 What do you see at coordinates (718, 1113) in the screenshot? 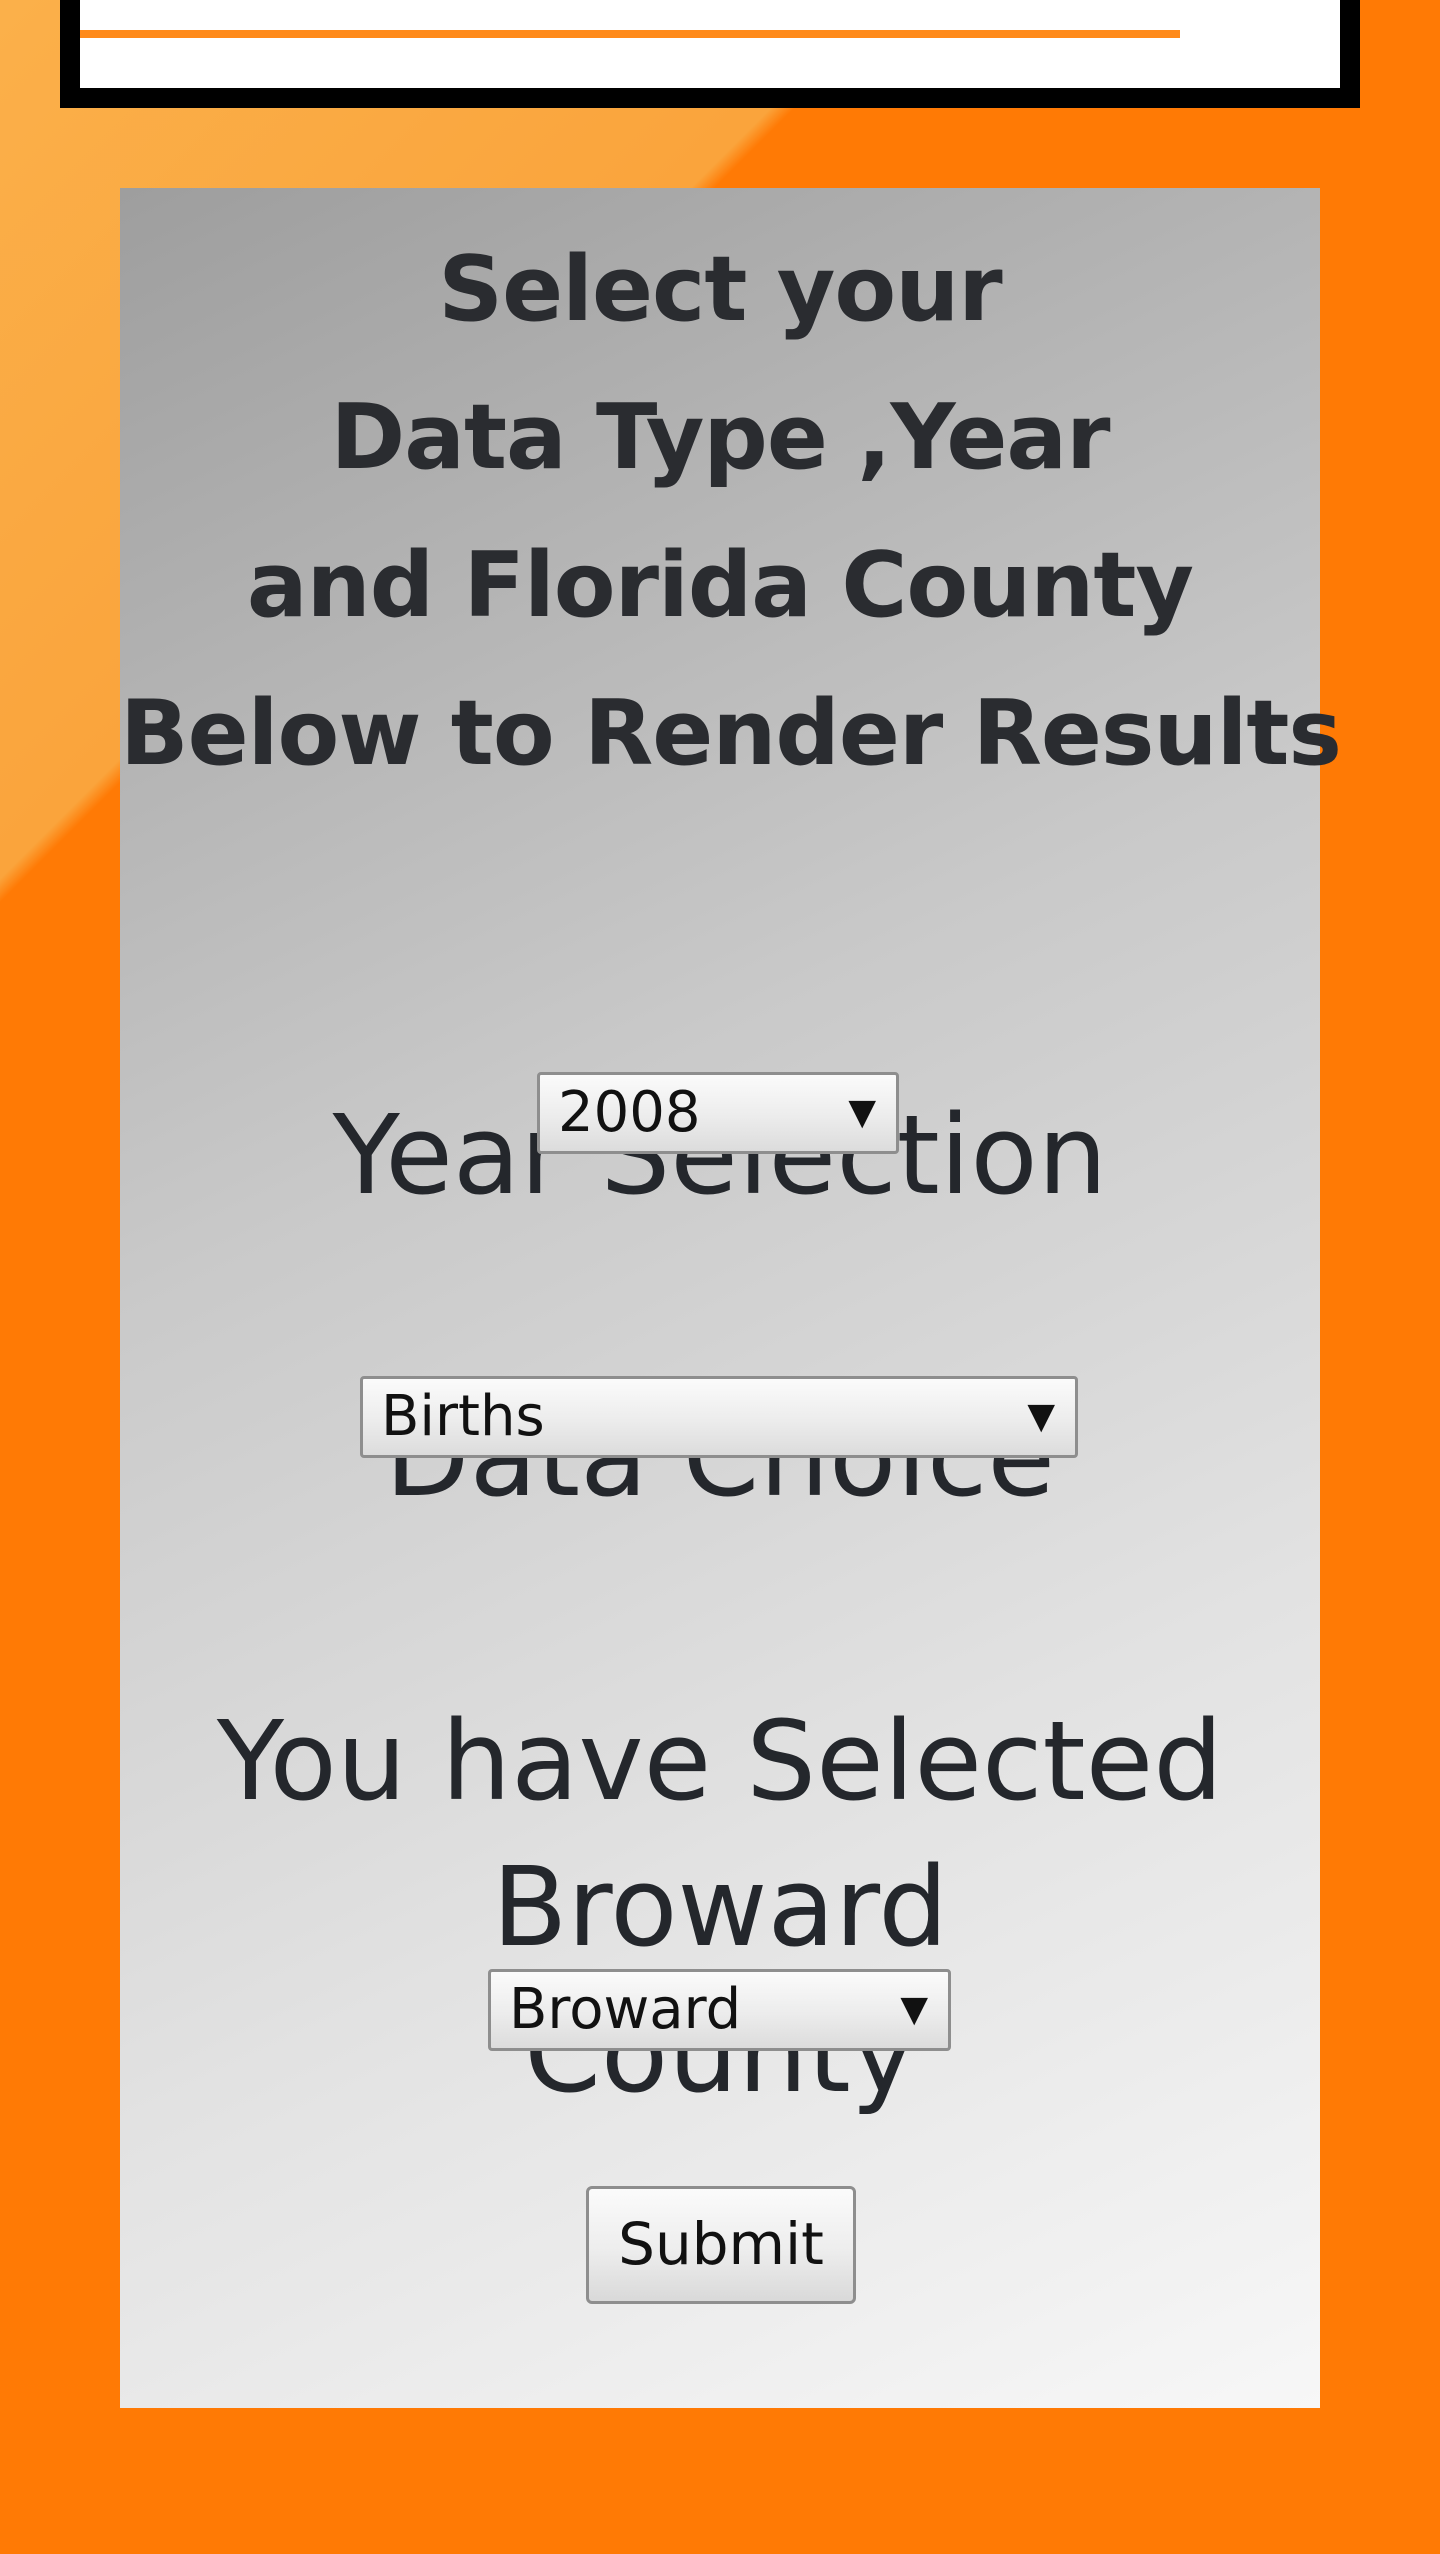
I see `year-select: 2008 ▼` at bounding box center [718, 1113].